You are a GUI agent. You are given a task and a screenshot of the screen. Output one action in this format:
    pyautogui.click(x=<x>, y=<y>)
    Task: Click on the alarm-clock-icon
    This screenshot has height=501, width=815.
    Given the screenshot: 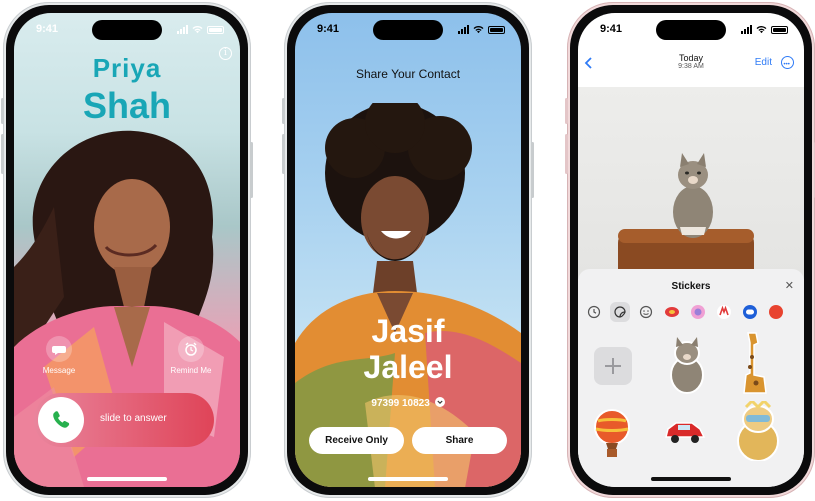 What is the action you would take?
    pyautogui.click(x=191, y=349)
    